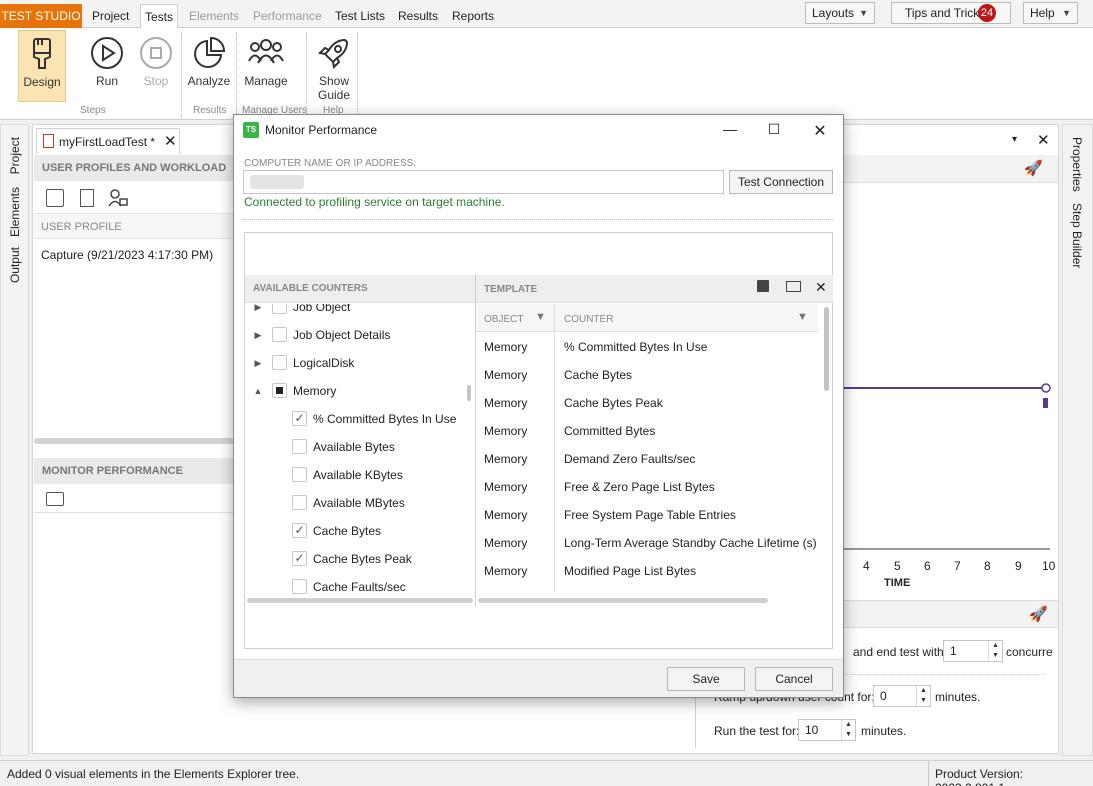 The height and width of the screenshot is (786, 1093). Describe the element at coordinates (209, 66) in the screenshot. I see `analyze-button: Analyze` at that location.